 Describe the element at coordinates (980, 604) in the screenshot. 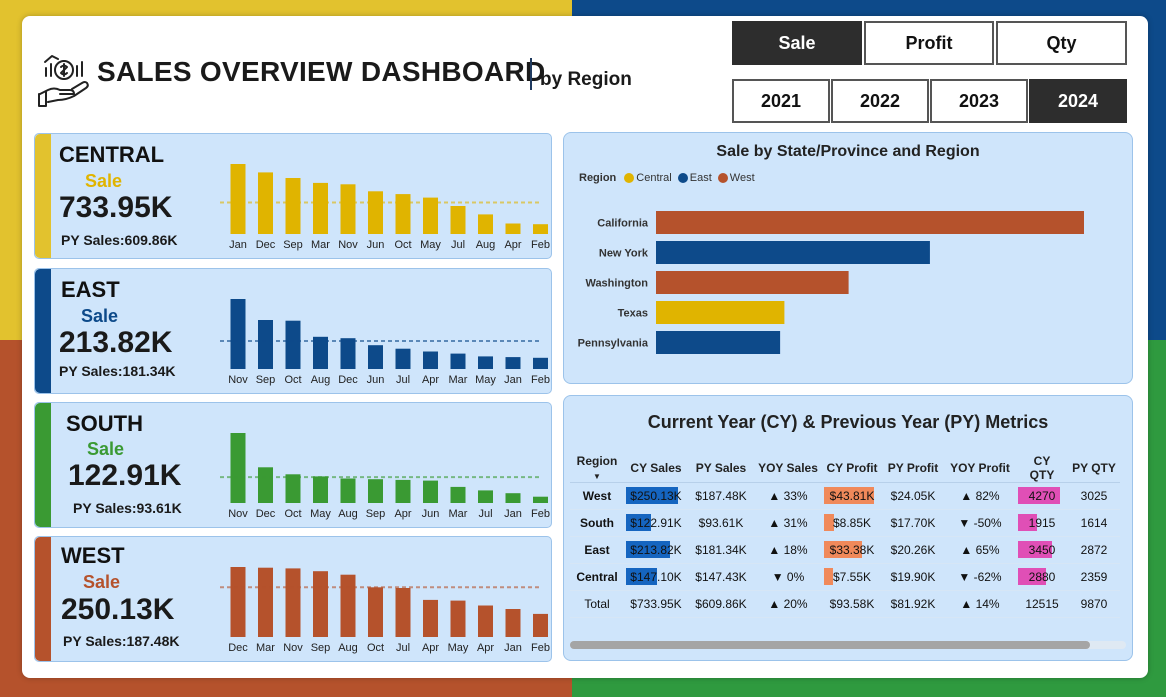

I see `cell-text: ▲ 14%` at that location.